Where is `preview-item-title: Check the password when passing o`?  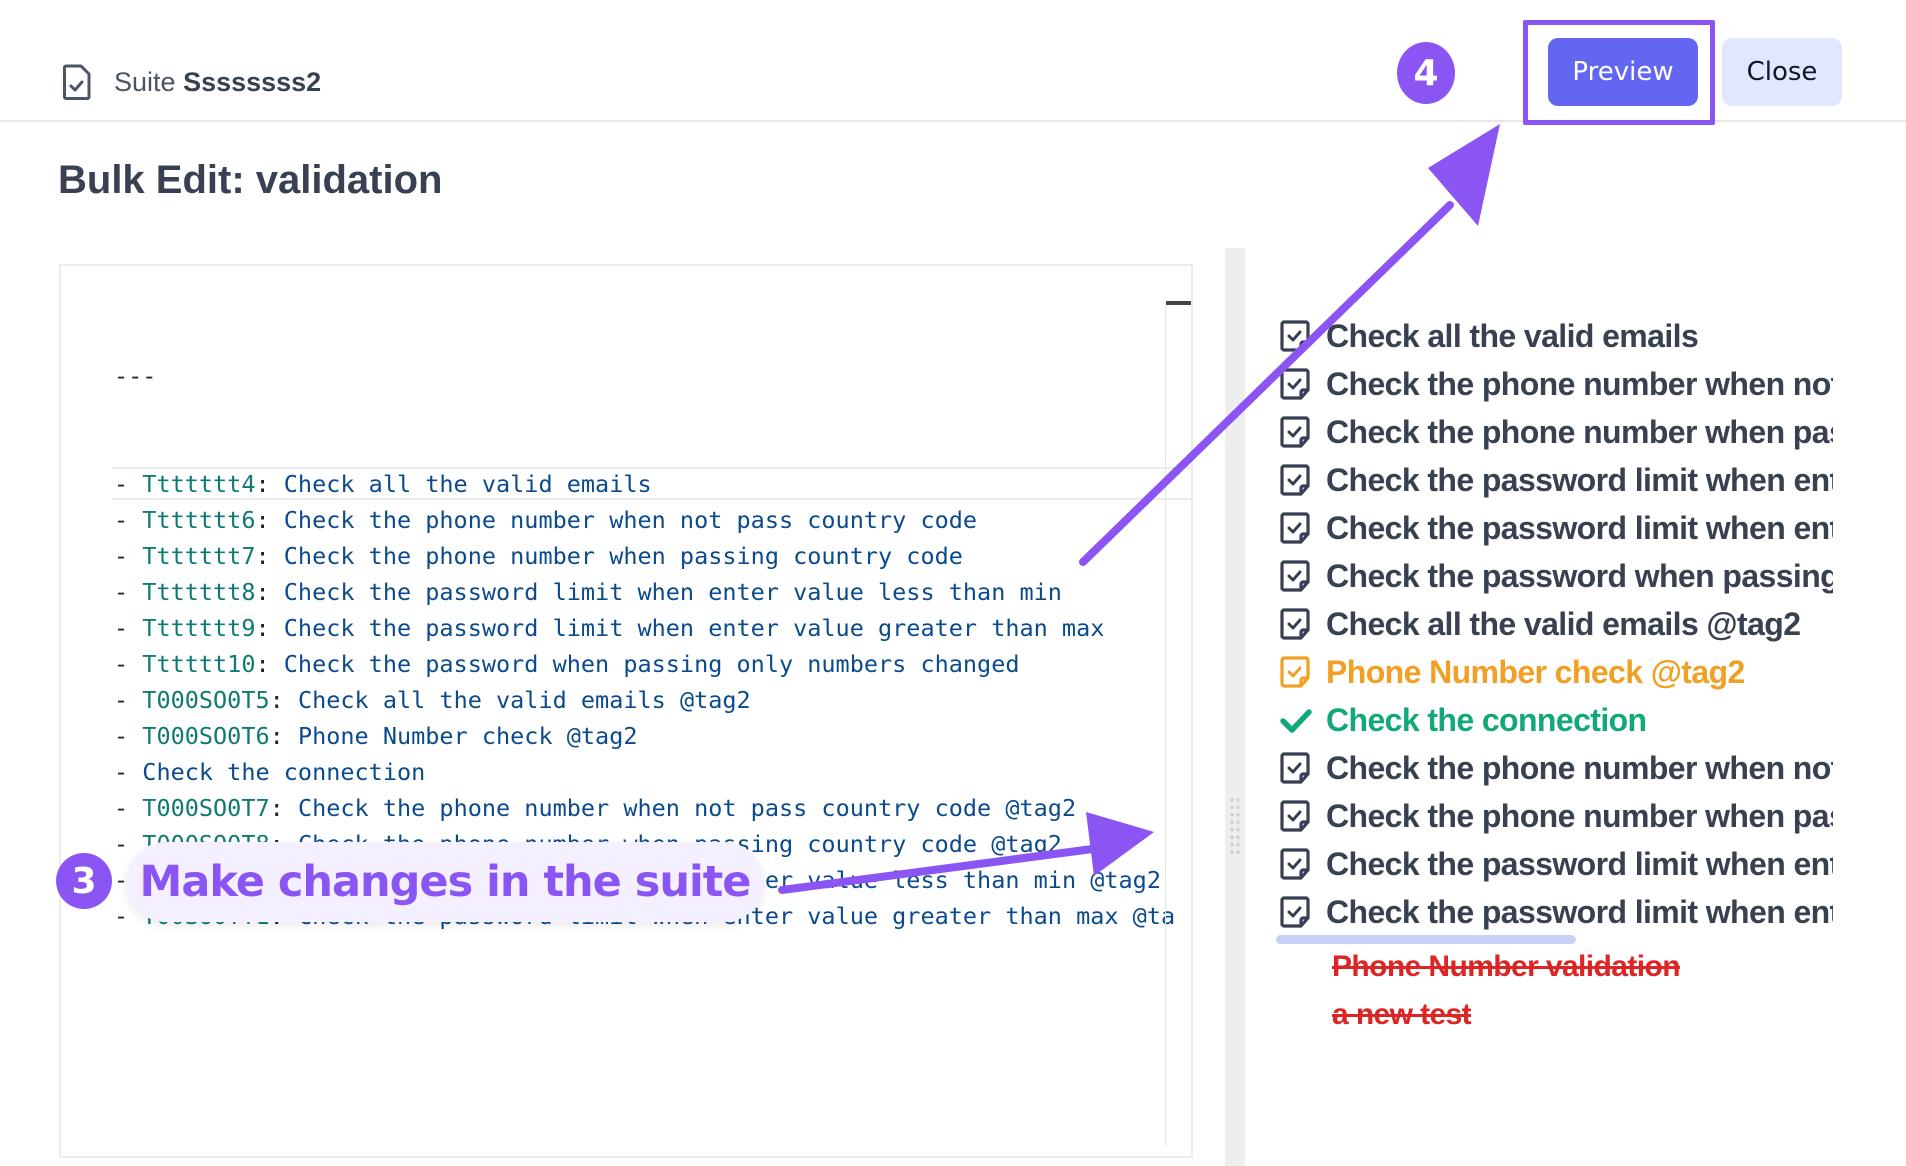
preview-item-title: Check the password when passing o is located at coordinates (1579, 575).